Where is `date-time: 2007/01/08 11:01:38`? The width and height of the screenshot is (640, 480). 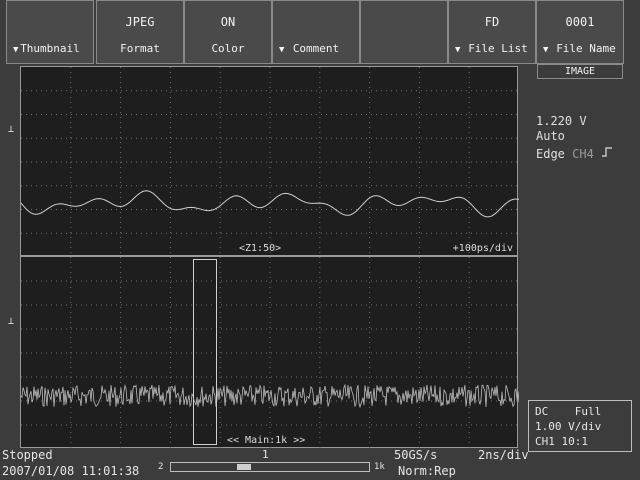 date-time: 2007/01/08 11:01:38 is located at coordinates (71, 471).